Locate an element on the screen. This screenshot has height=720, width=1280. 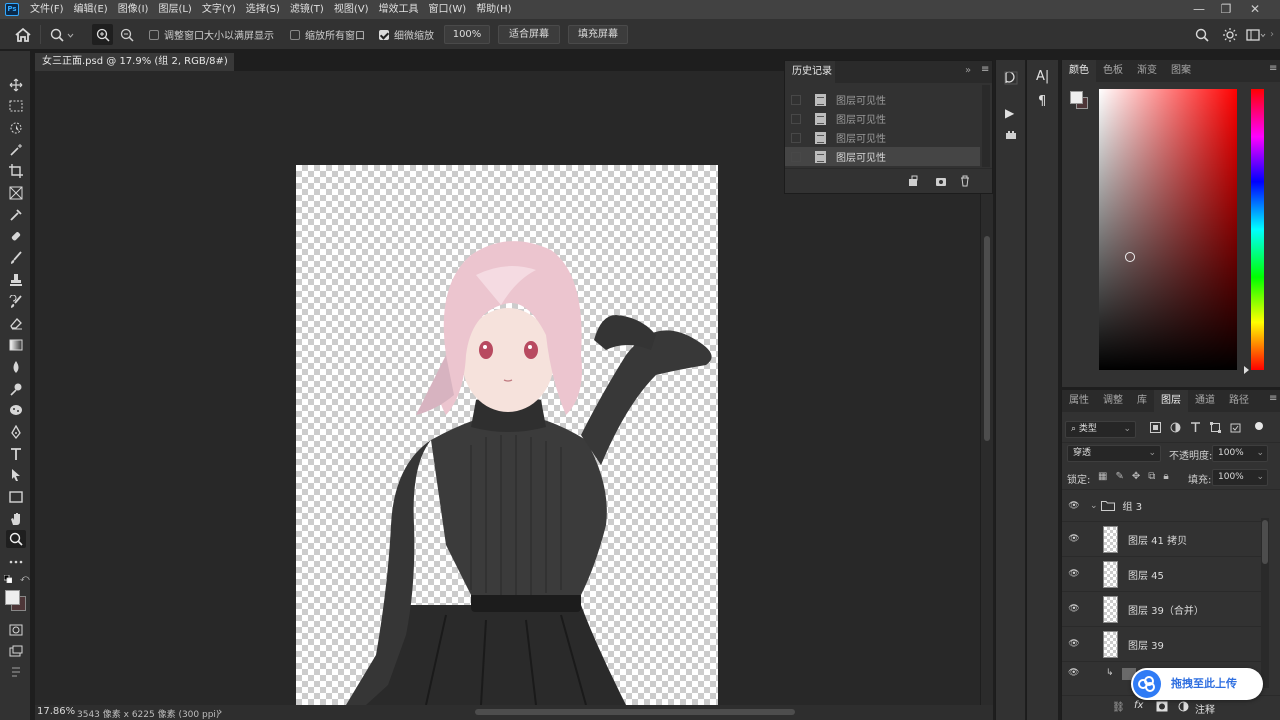
layer-row: 👁︎ 图层 39 is located at coordinates (1165, 644).